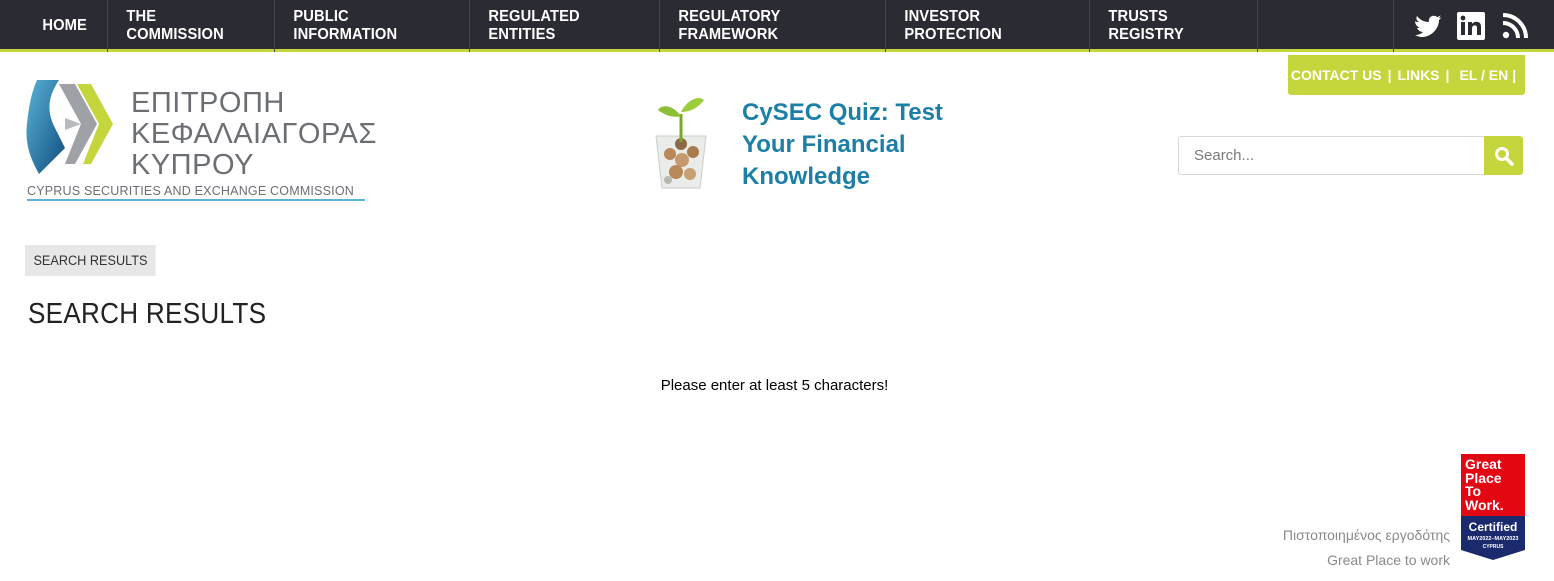 The height and width of the screenshot is (581, 1554). I want to click on logo-greek-line: ΚΕΦΑΛΑΙΑΓΟΡΑΣ, so click(254, 134).